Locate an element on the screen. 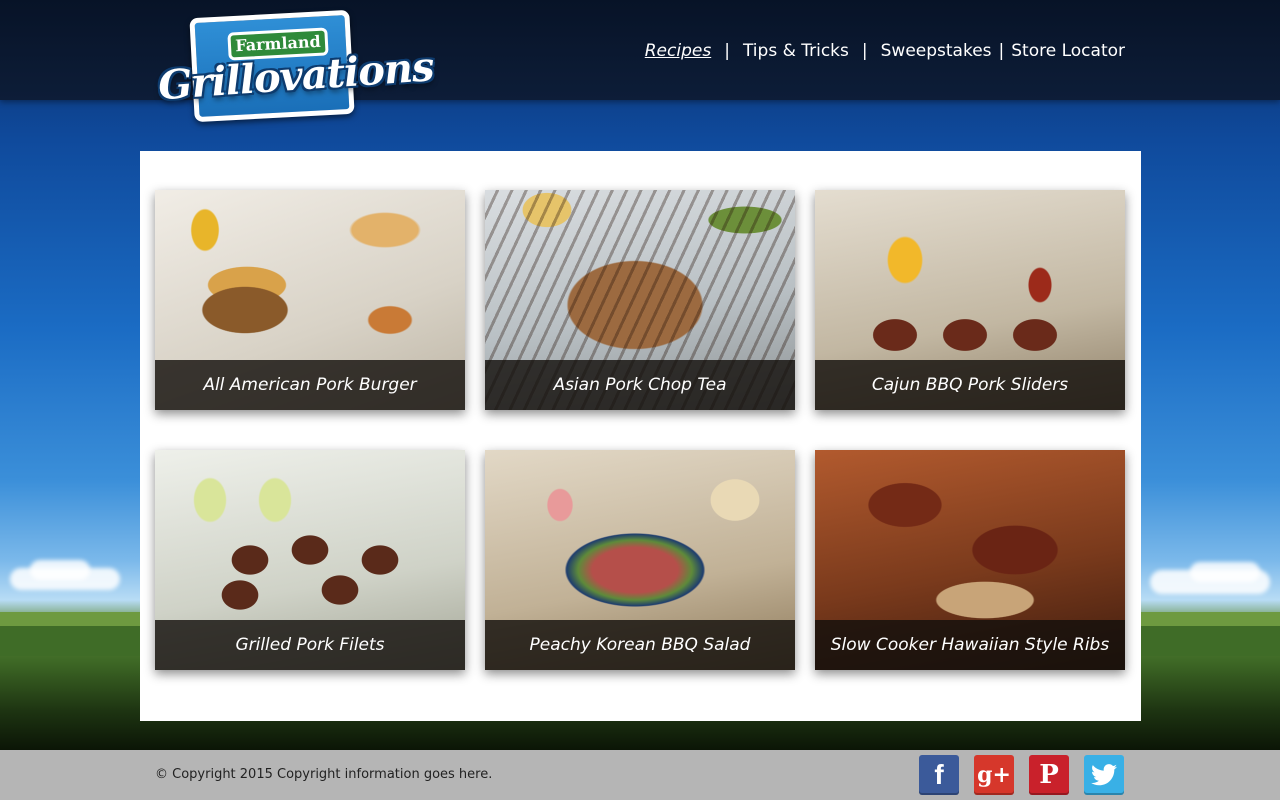 The height and width of the screenshot is (800, 1280). social-links: f g+ P is located at coordinates (1021, 775).